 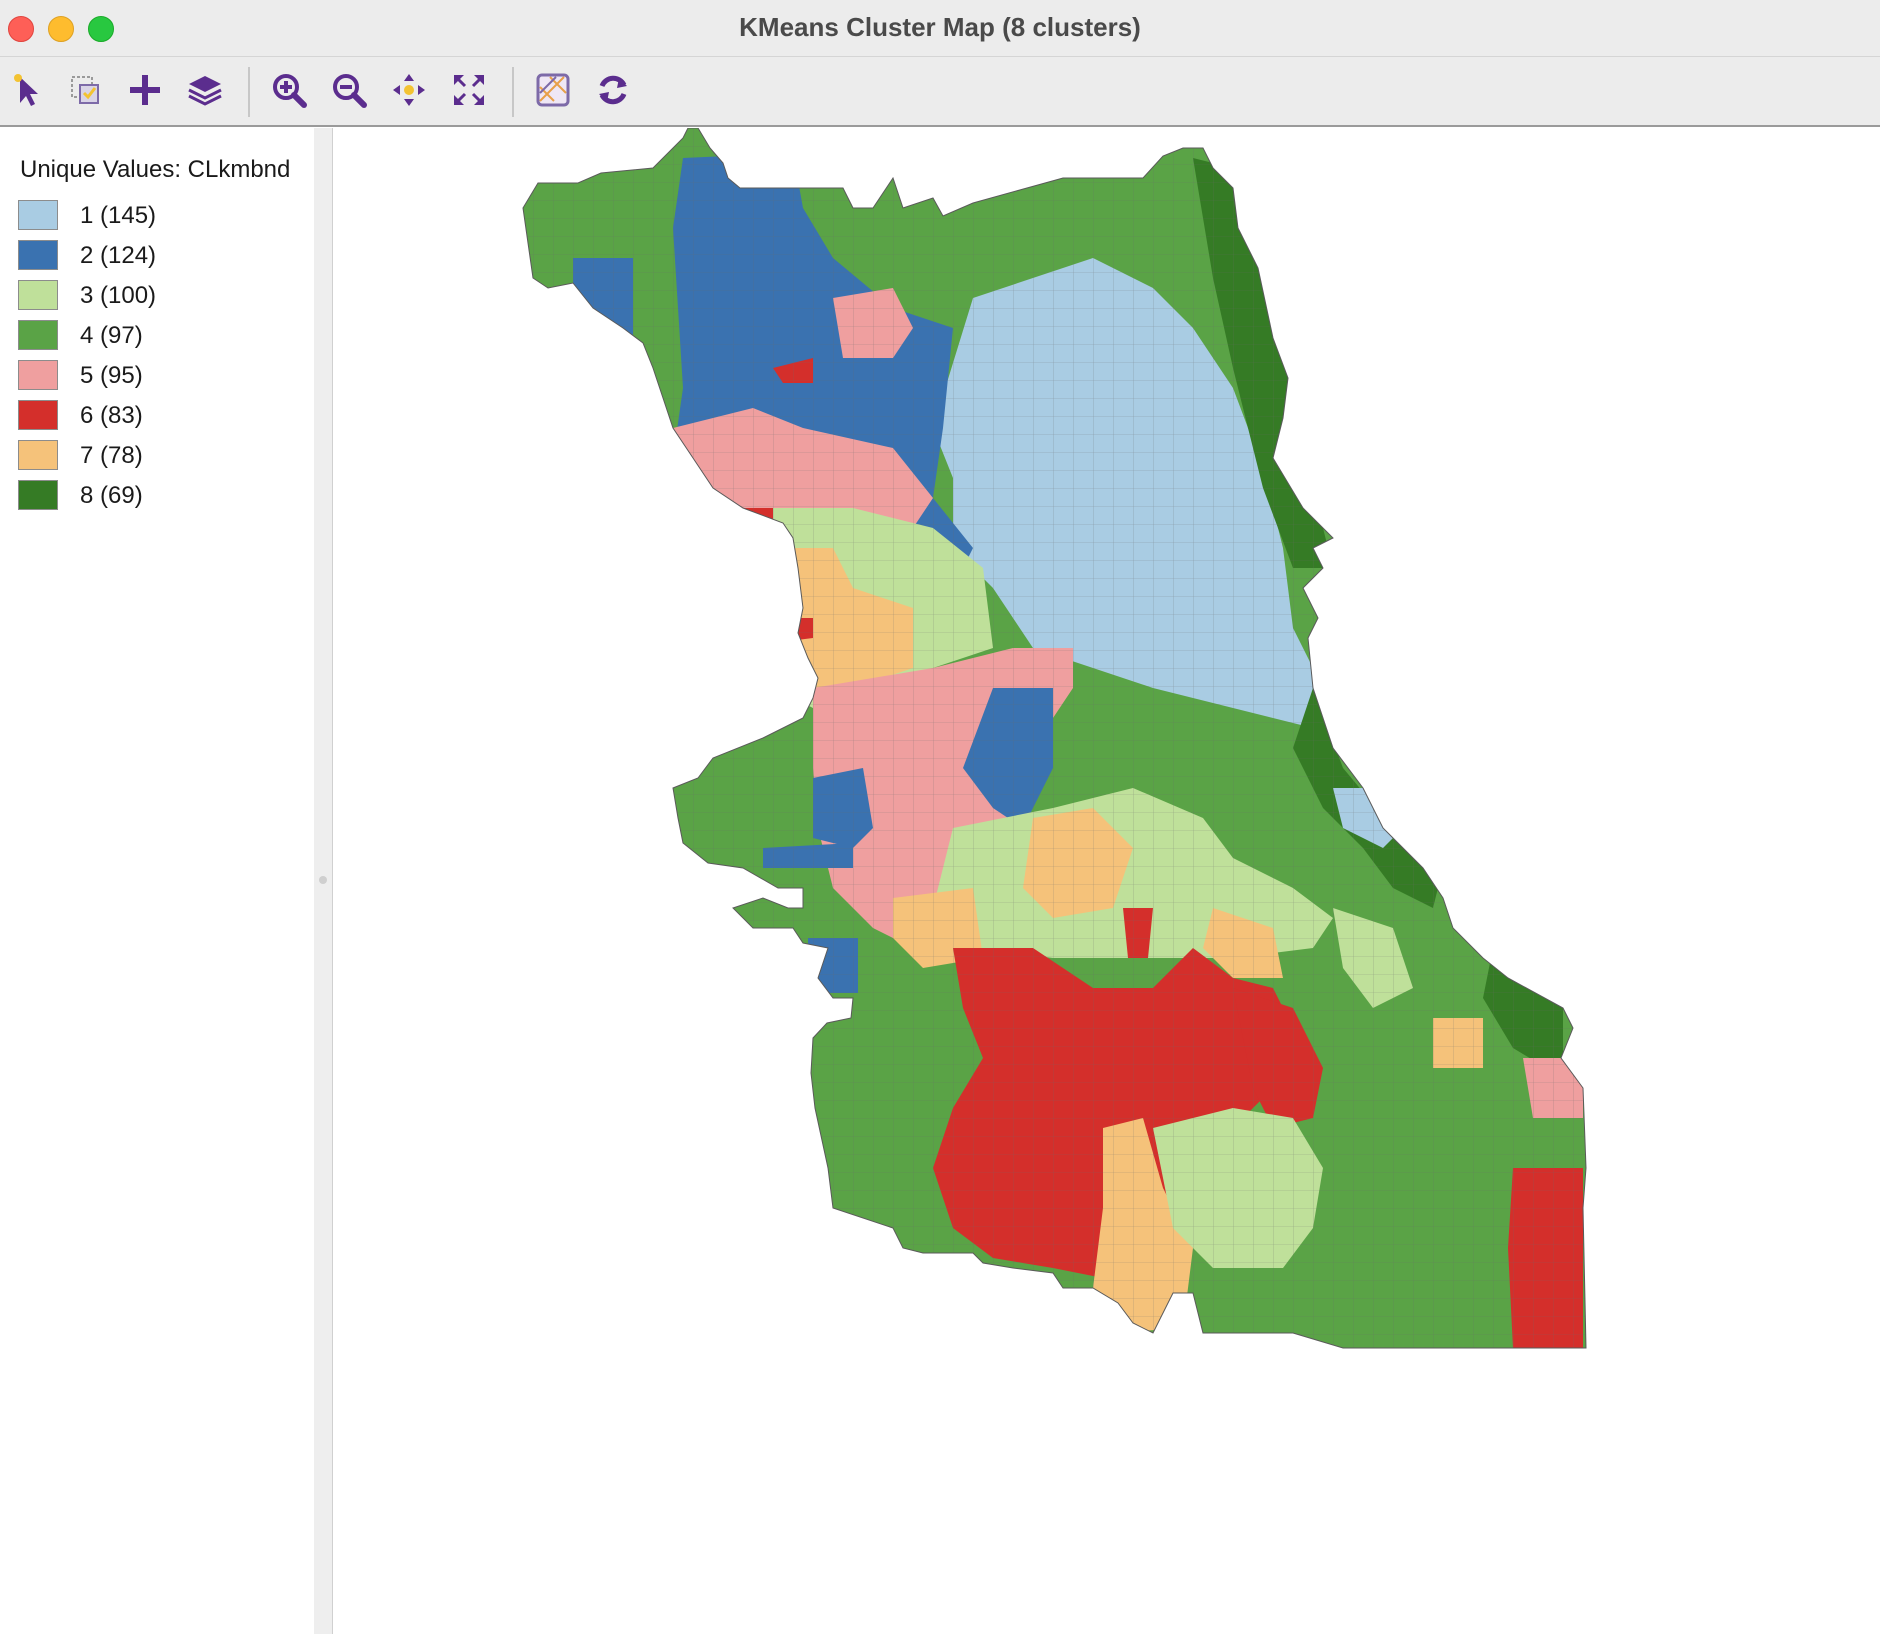 I want to click on legend-label-6: 6 (83), so click(x=111, y=415).